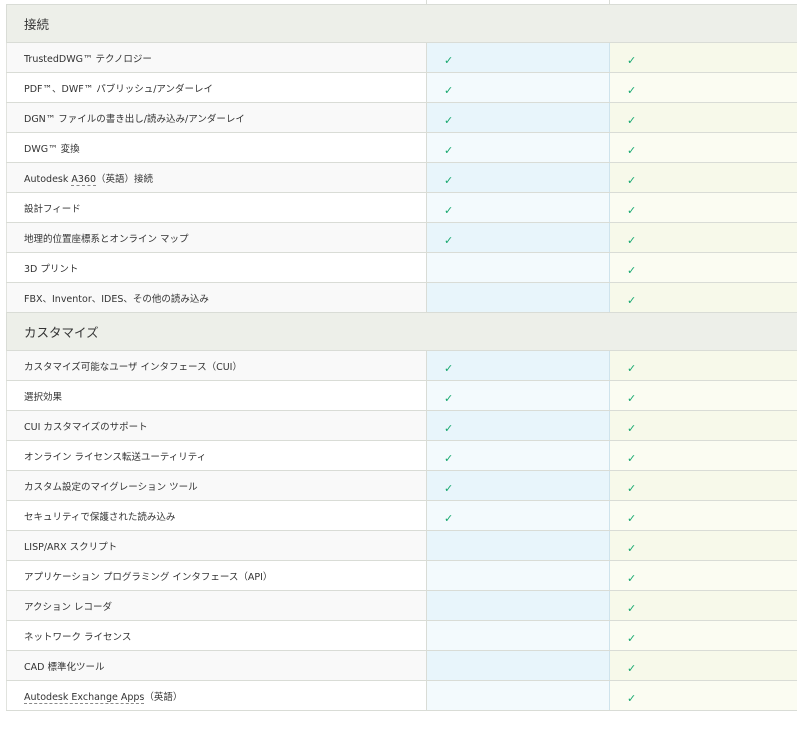  I want to click on feature-label: アプリケーション プログラミング インタフェース（API）, so click(216, 575).